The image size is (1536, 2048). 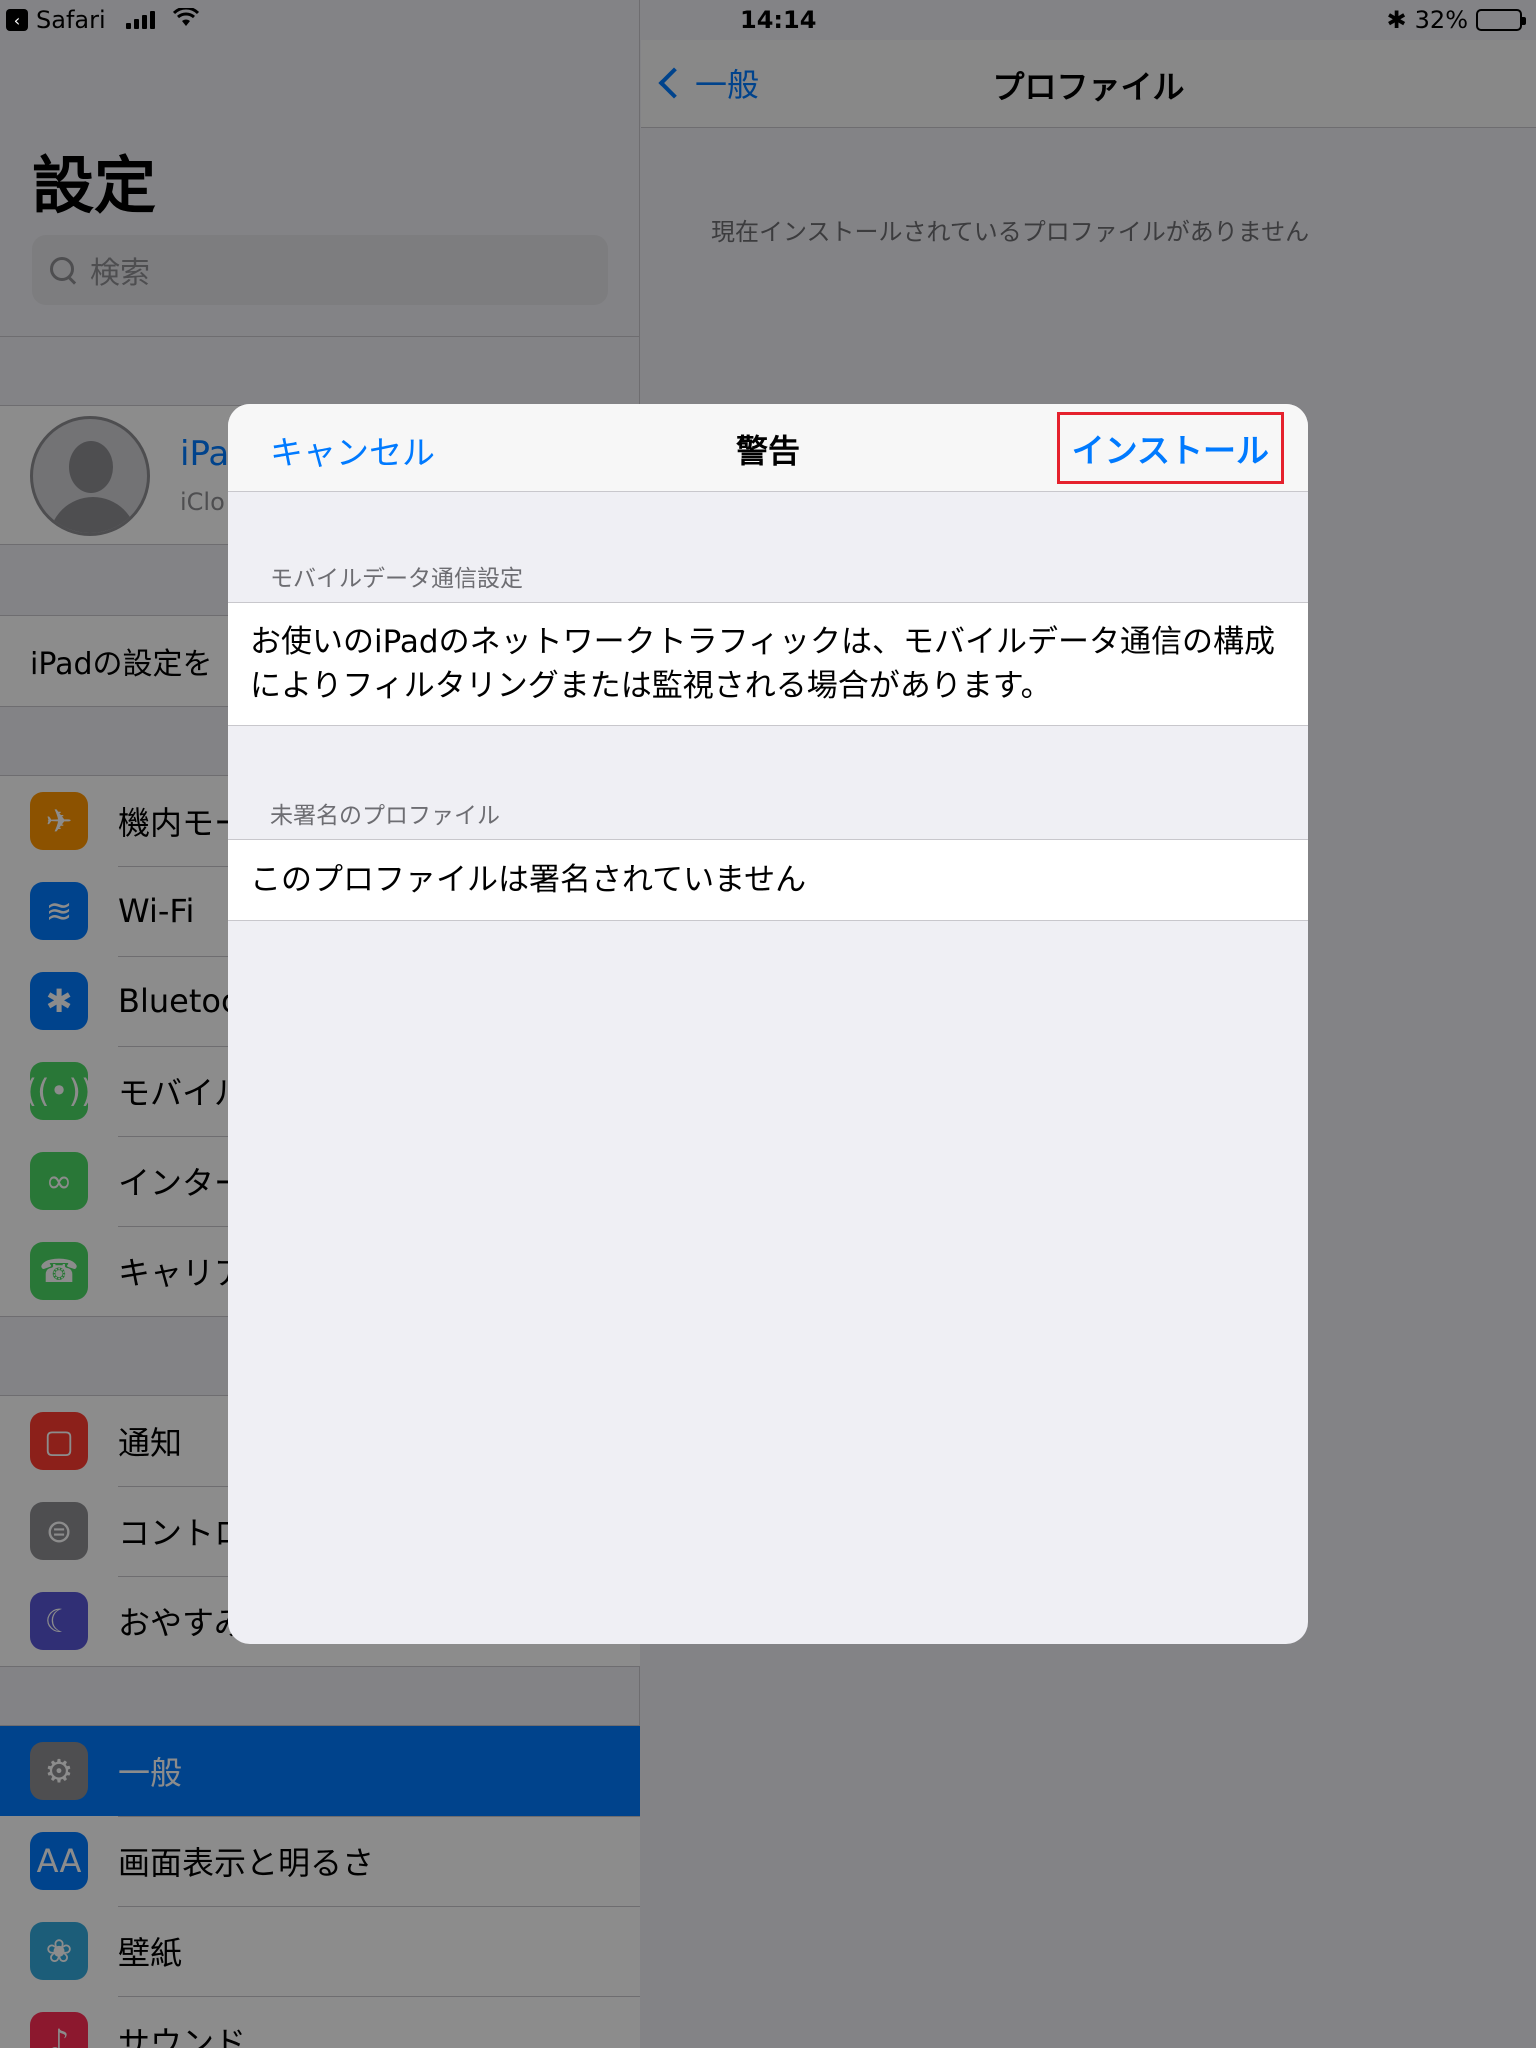 What do you see at coordinates (71, 20) in the screenshot?
I see `back-app-label: Safari` at bounding box center [71, 20].